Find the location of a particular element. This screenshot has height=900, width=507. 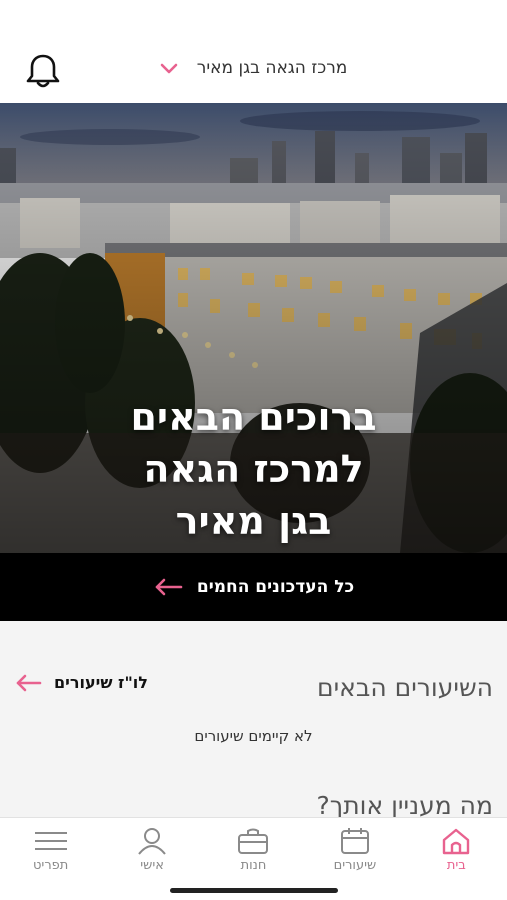

menu-icon is located at coordinates (50, 841).